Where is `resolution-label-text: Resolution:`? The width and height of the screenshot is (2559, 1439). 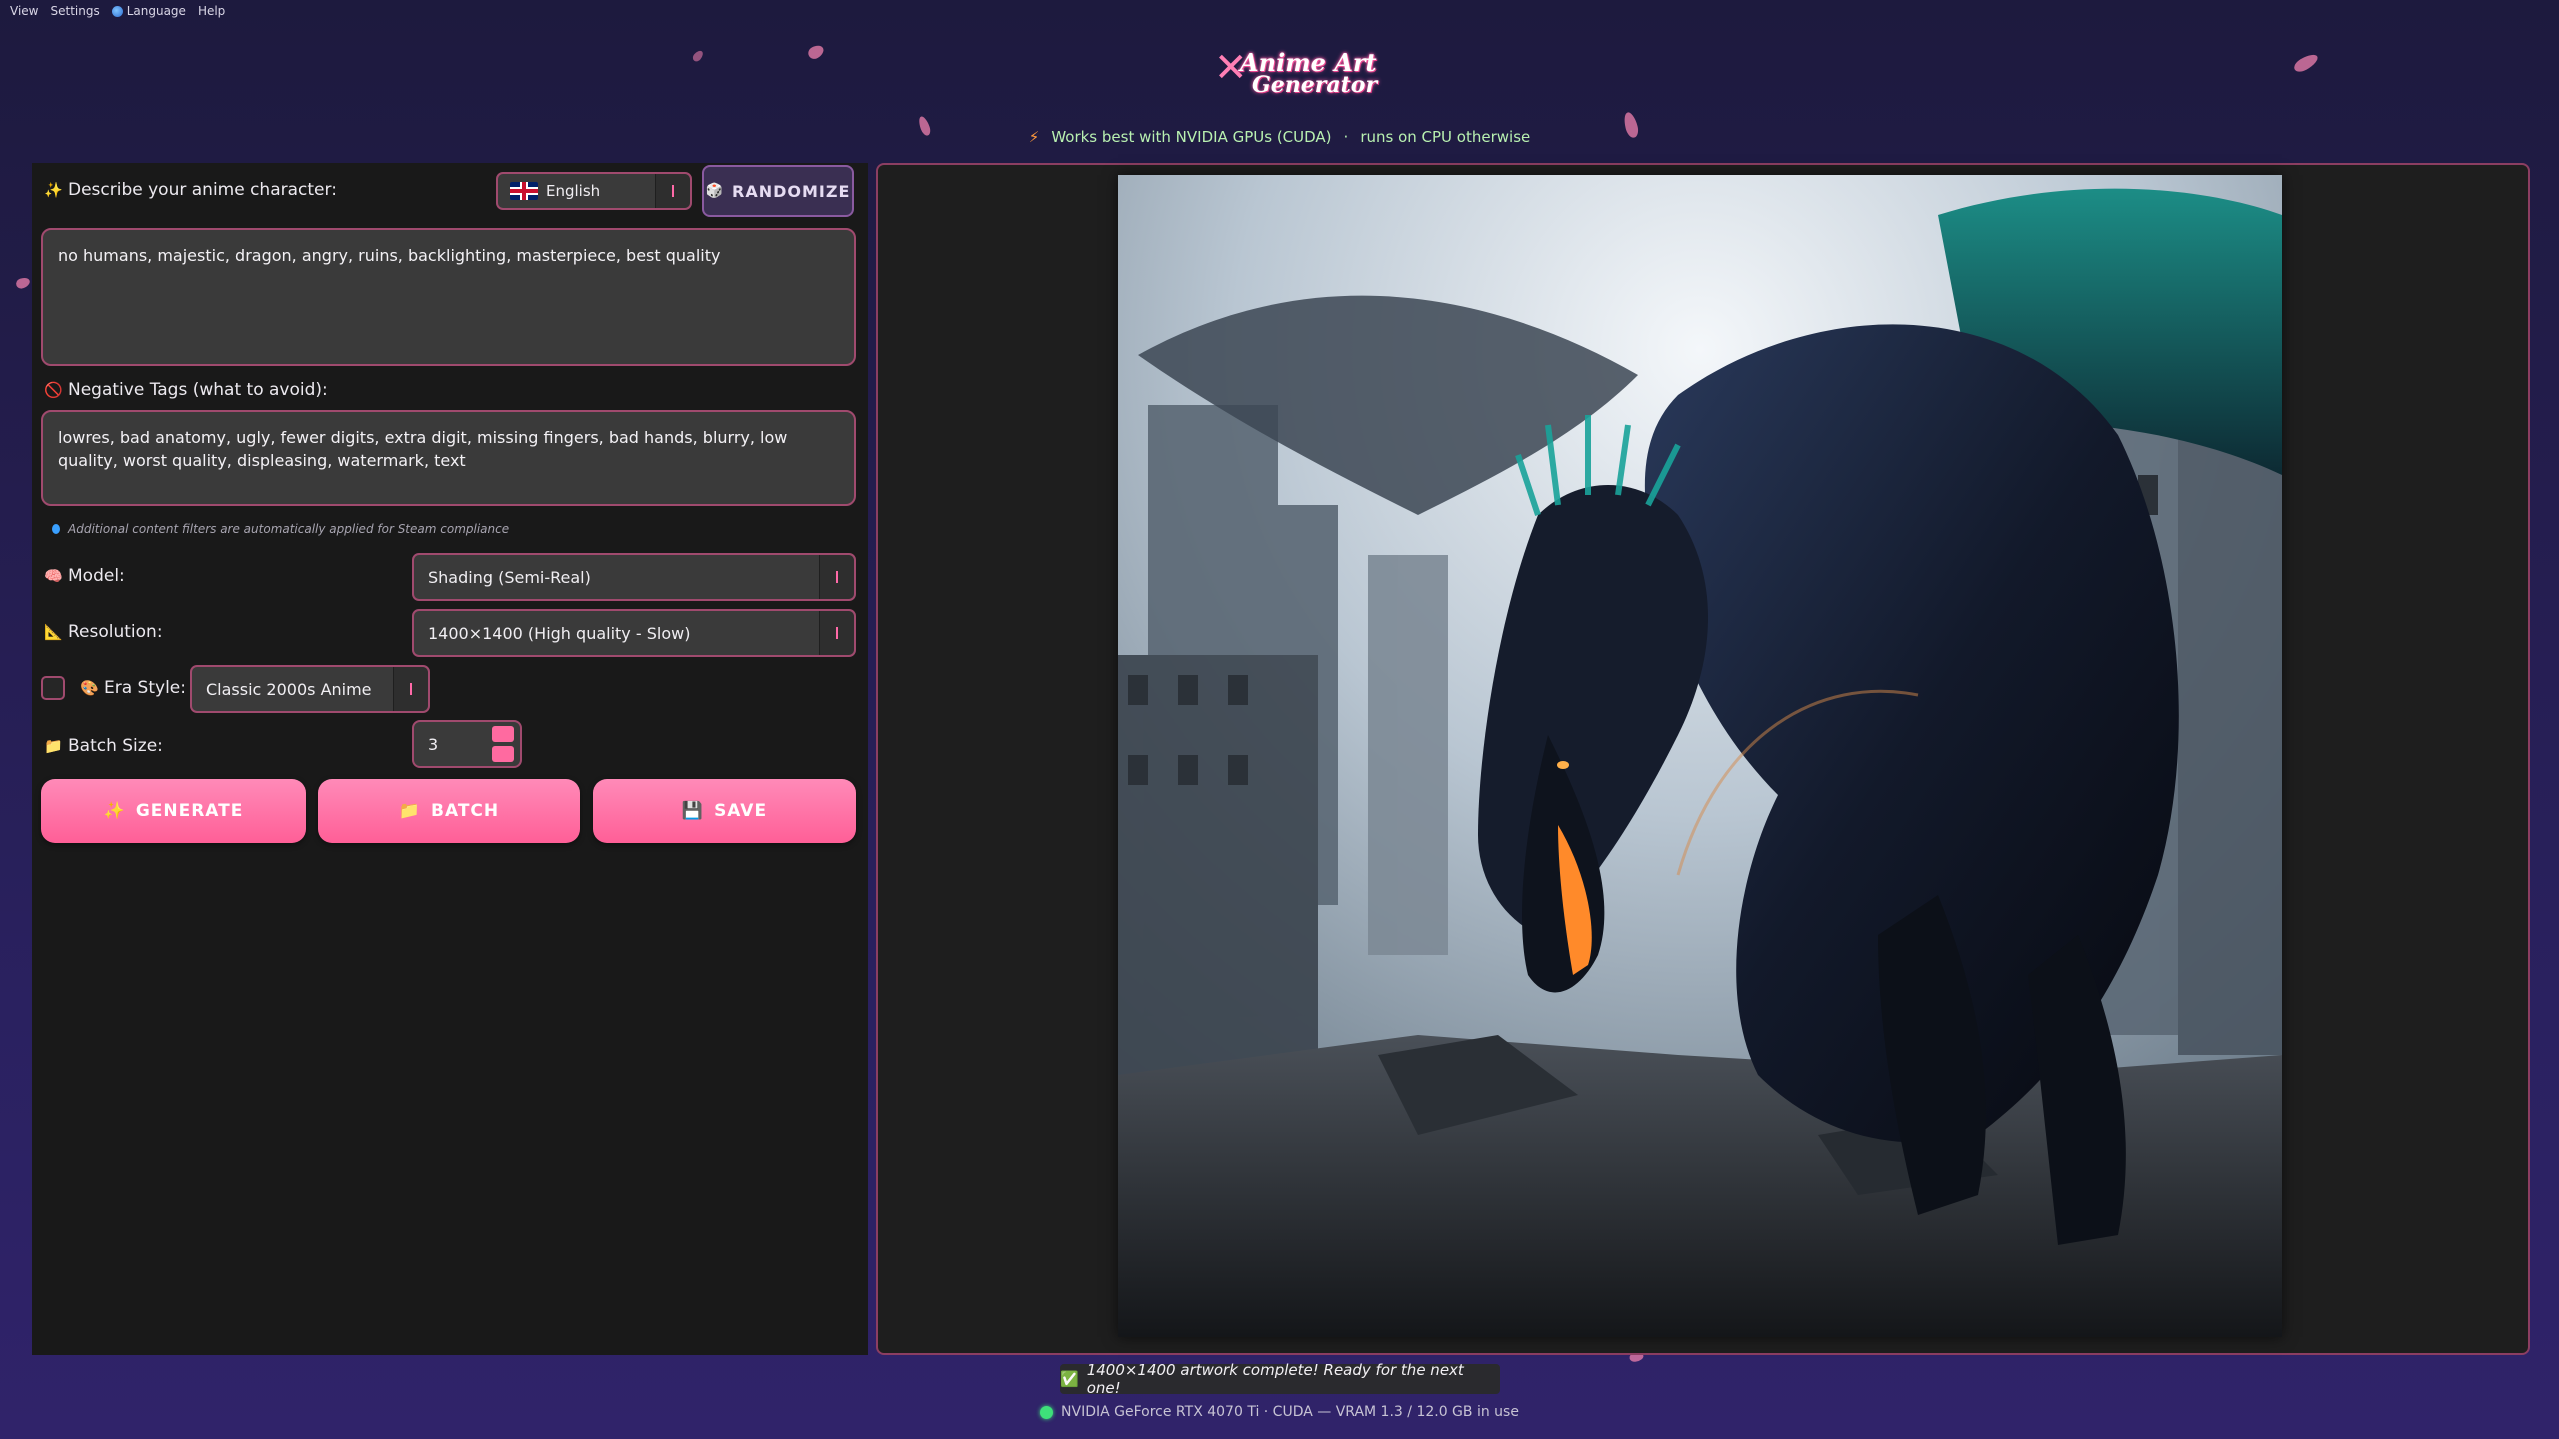
resolution-label-text: Resolution: is located at coordinates (115, 632).